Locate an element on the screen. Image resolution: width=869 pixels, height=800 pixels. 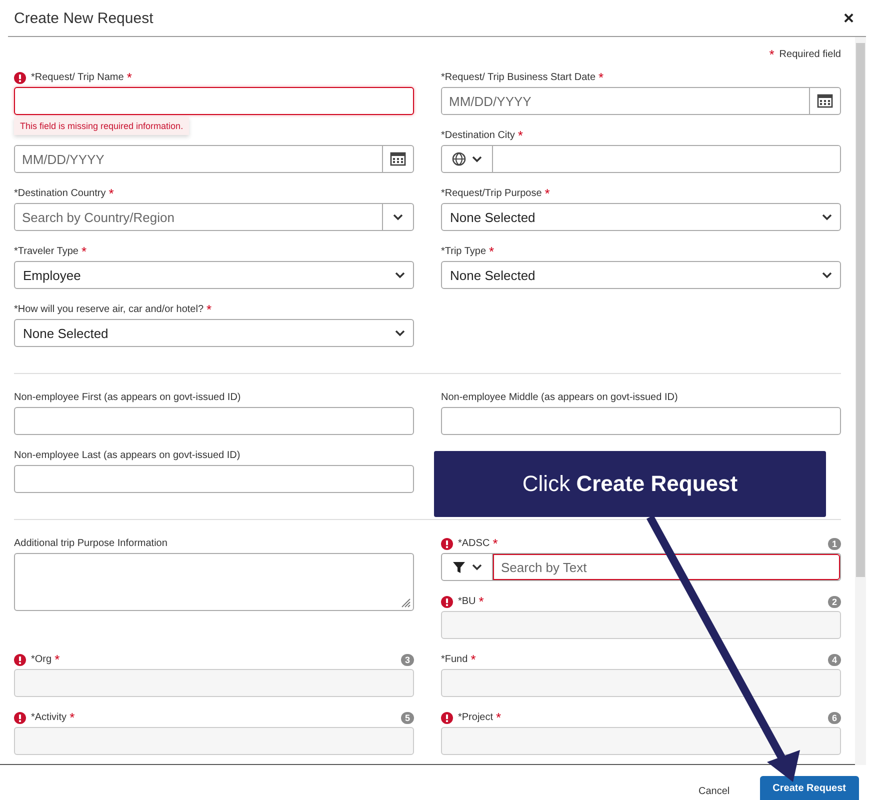
error-message: This field is missing required information. is located at coordinates (102, 126).